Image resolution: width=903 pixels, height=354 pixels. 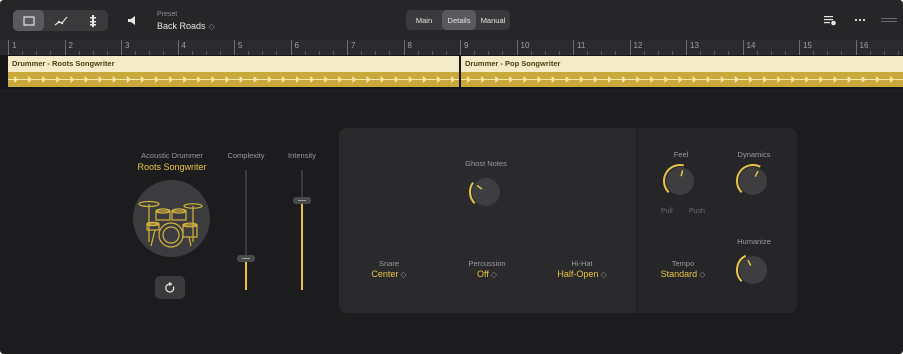 I want to click on drum-kit-icon, so click(x=170, y=224).